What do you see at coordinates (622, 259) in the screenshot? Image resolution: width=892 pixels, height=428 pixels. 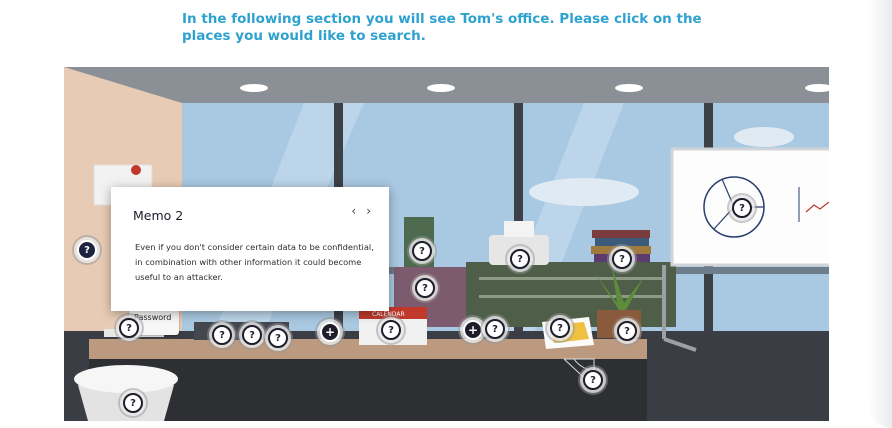 I see `hotspot-books: ?` at bounding box center [622, 259].